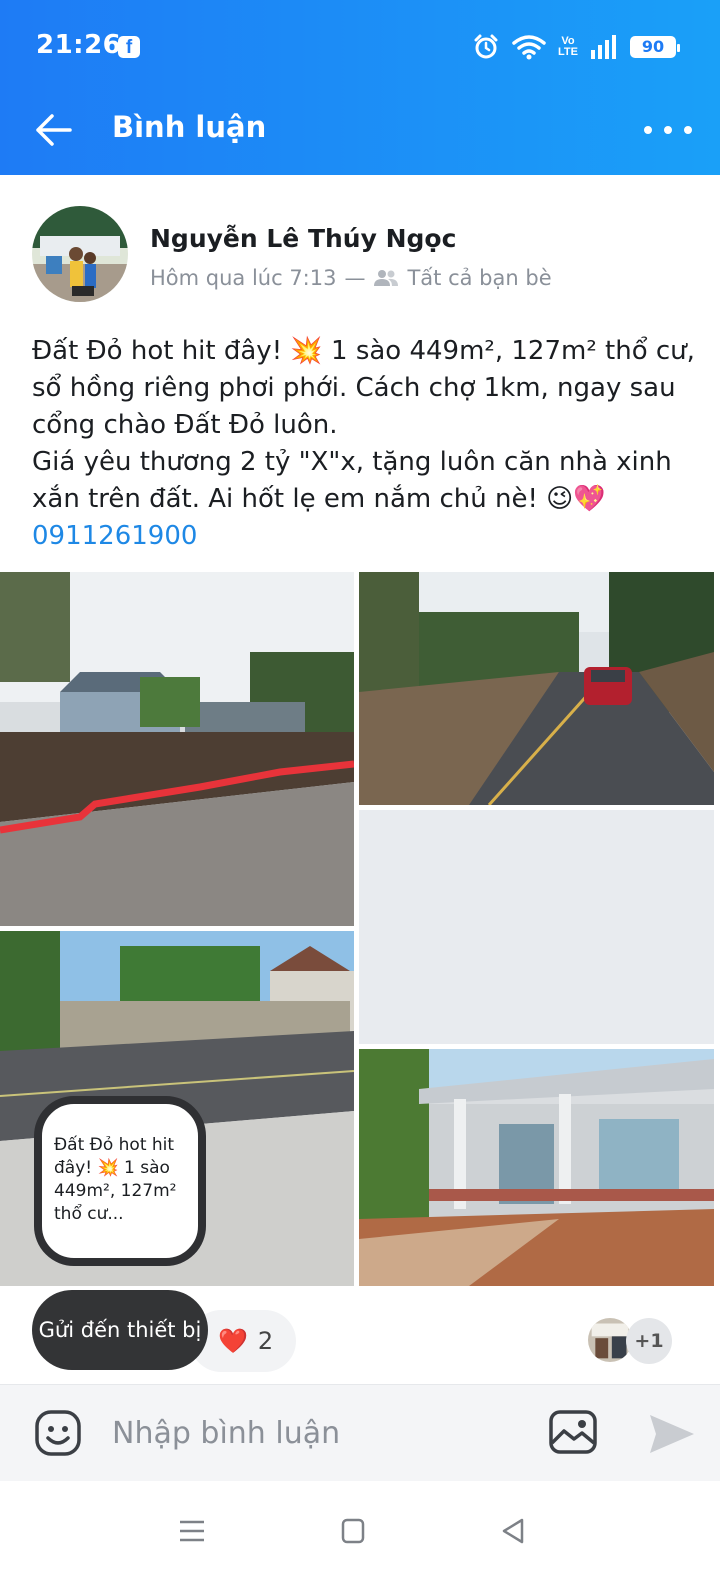 The height and width of the screenshot is (1581, 720). Describe the element at coordinates (364, 536) in the screenshot. I see `phone-link: 0911261900` at that location.